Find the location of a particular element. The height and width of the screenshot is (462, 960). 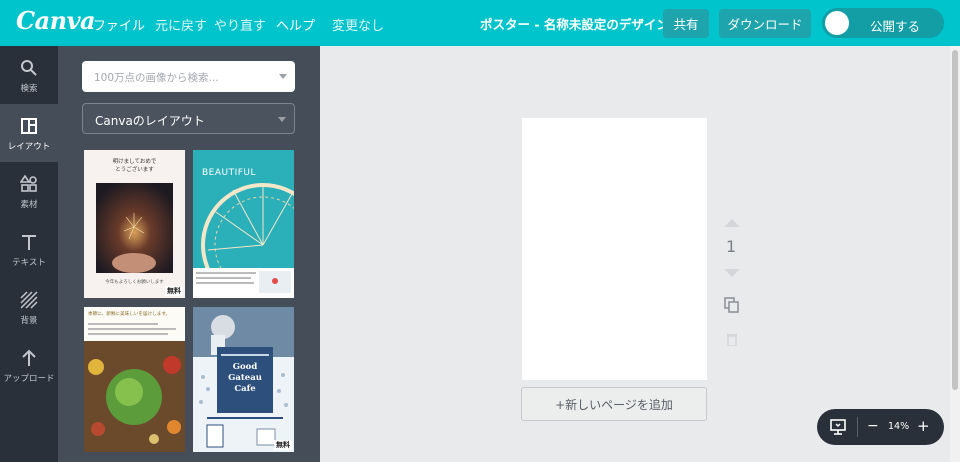

page-number: 1 is located at coordinates (731, 246).